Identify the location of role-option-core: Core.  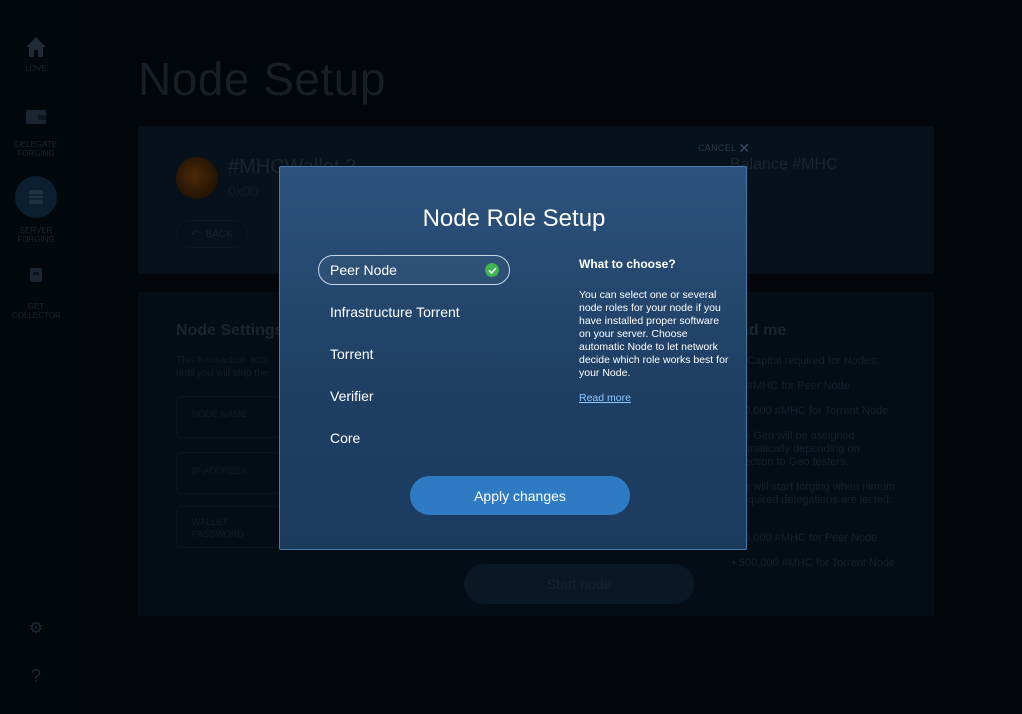
(414, 438).